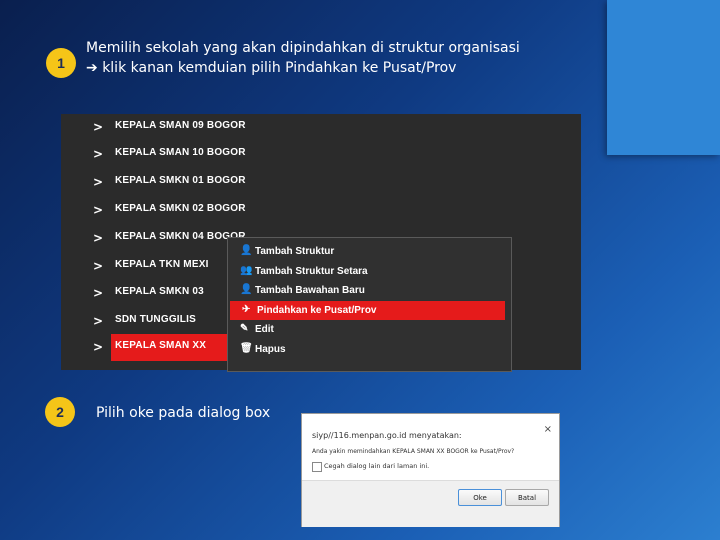 The image size is (720, 540). Describe the element at coordinates (366, 290) in the screenshot. I see `menu-item-tambah-bawahan-baru: 👤 Tambah Bawahan Baru` at that location.